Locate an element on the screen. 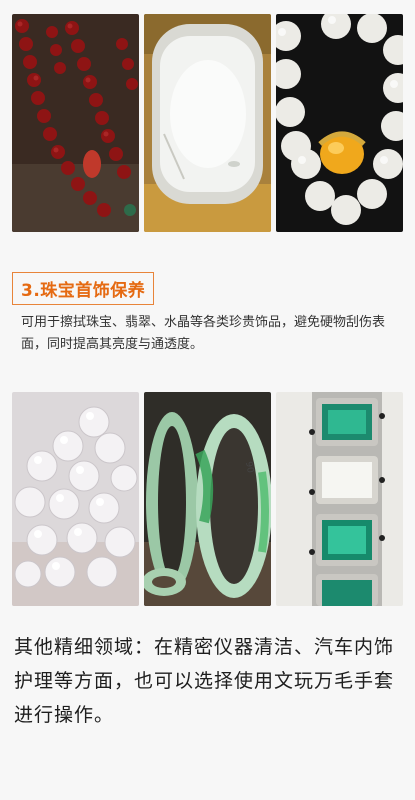 This screenshot has width=415, height=800. svg-text: 90 is located at coordinates (249, 467).